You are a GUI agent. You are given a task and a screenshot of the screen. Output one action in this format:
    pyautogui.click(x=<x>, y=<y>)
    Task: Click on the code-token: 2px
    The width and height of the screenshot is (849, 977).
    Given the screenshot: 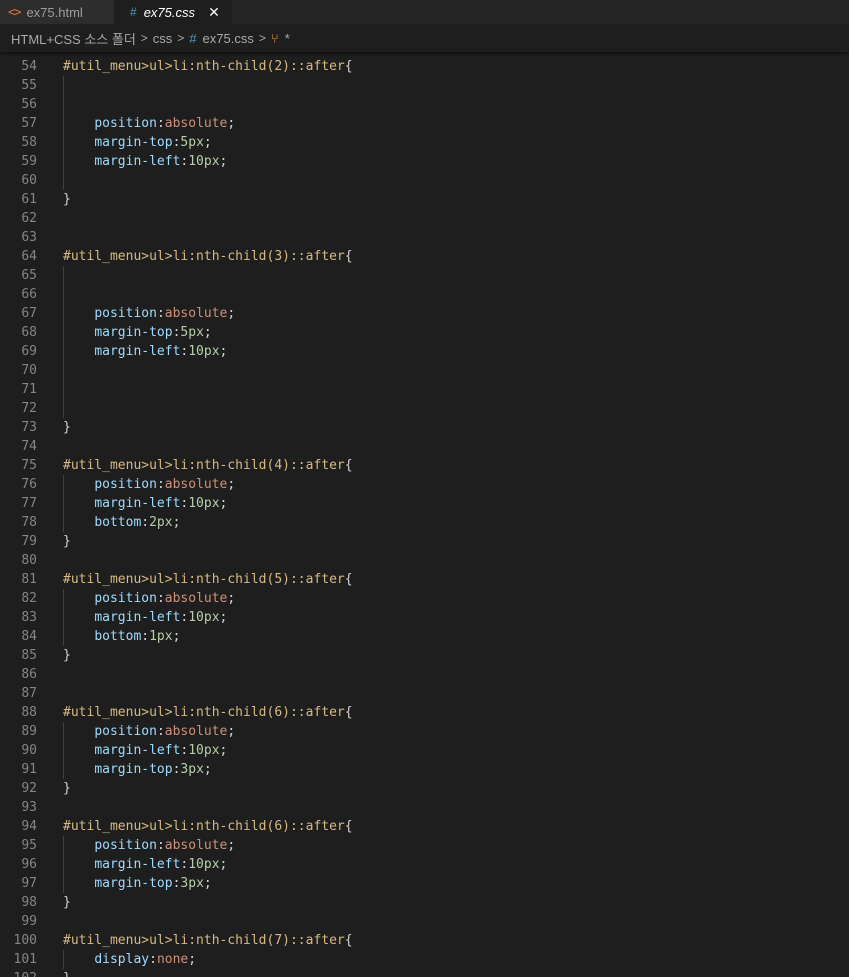 What is the action you would take?
    pyautogui.click(x=161, y=522)
    